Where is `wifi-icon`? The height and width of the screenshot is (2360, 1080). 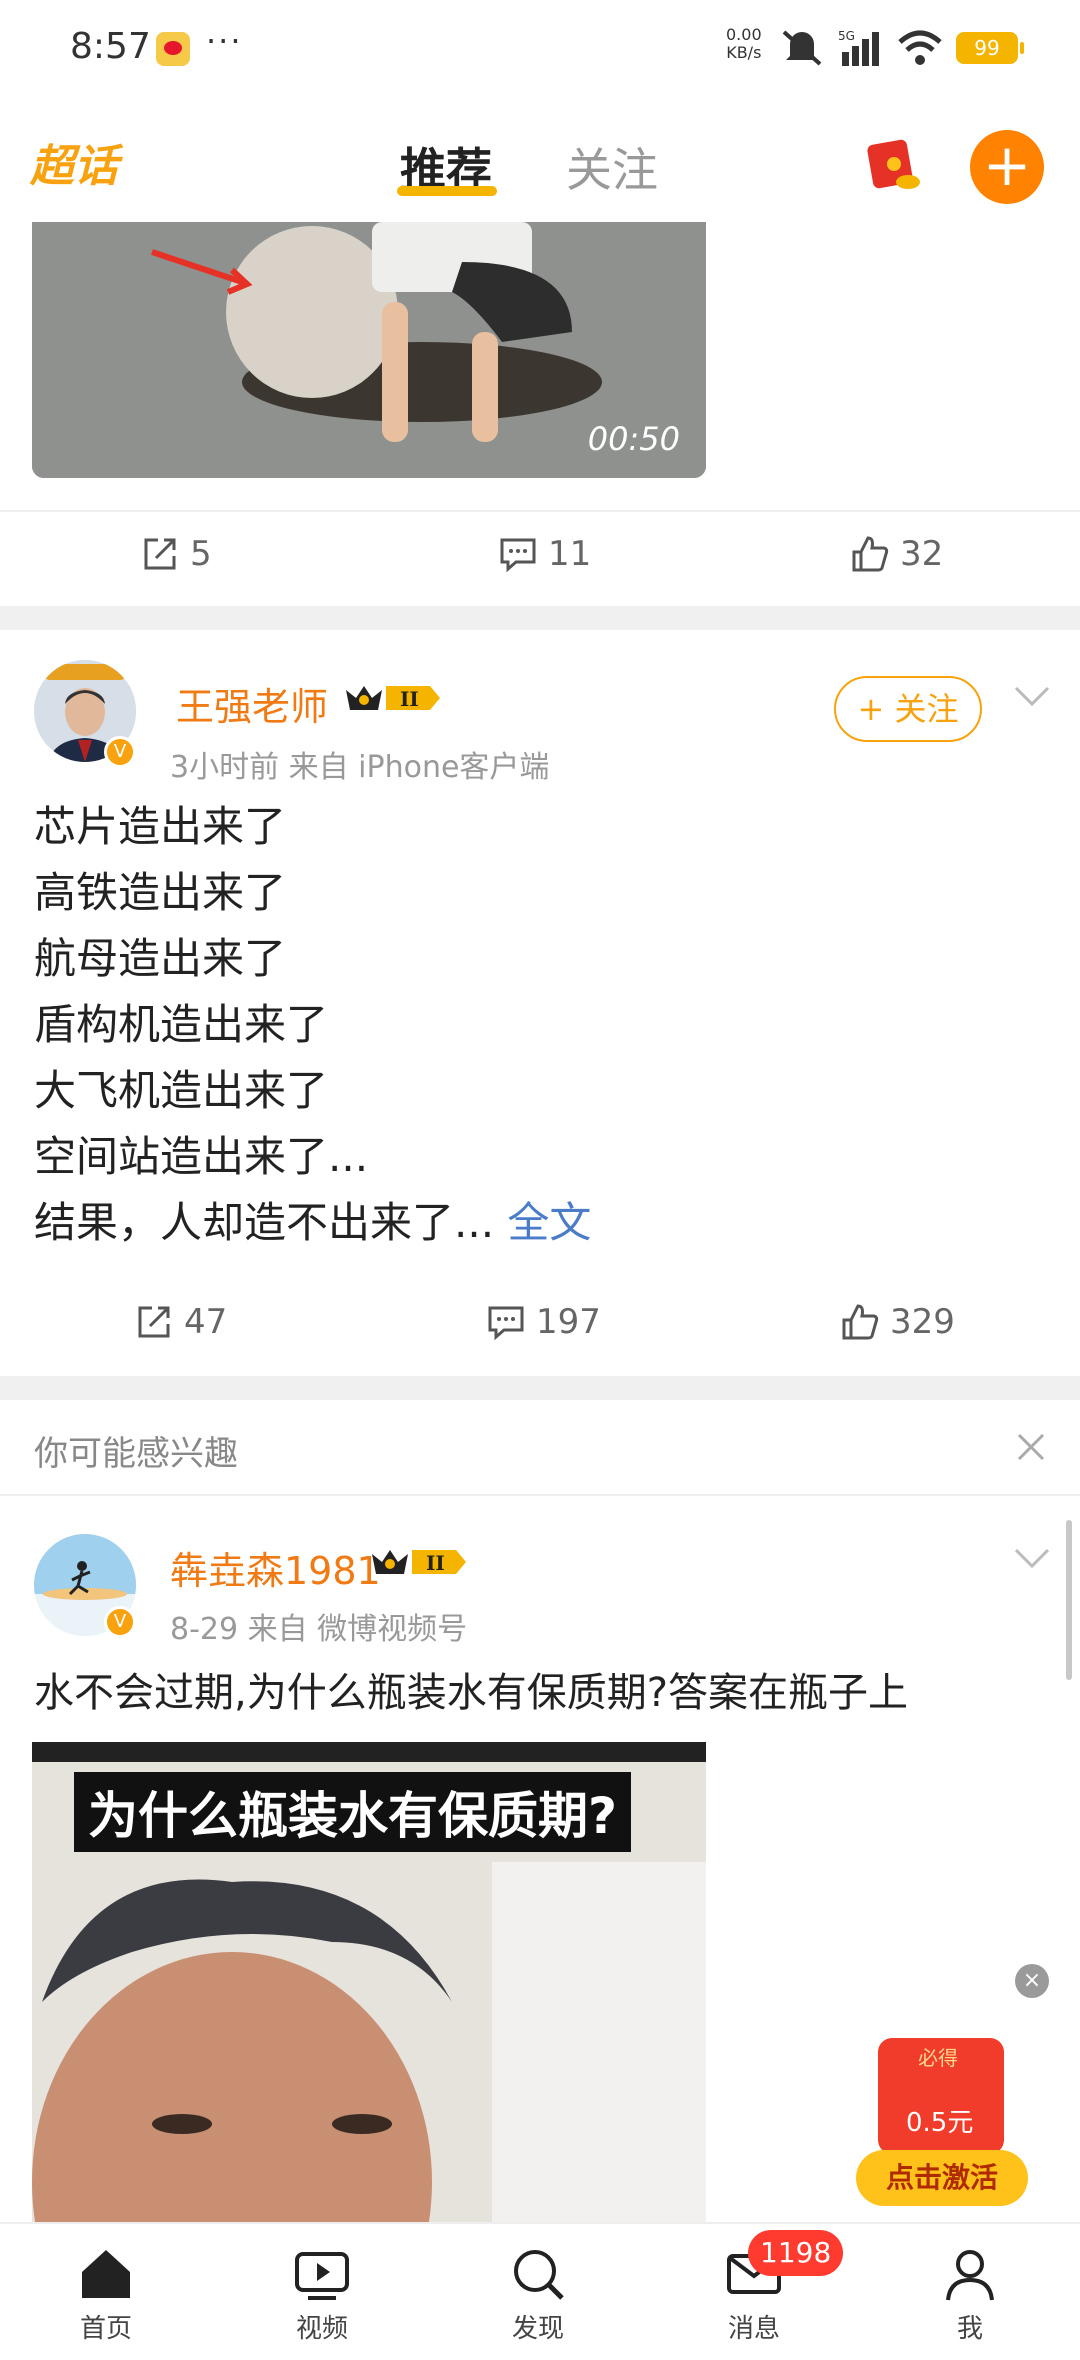
wifi-icon is located at coordinates (920, 47).